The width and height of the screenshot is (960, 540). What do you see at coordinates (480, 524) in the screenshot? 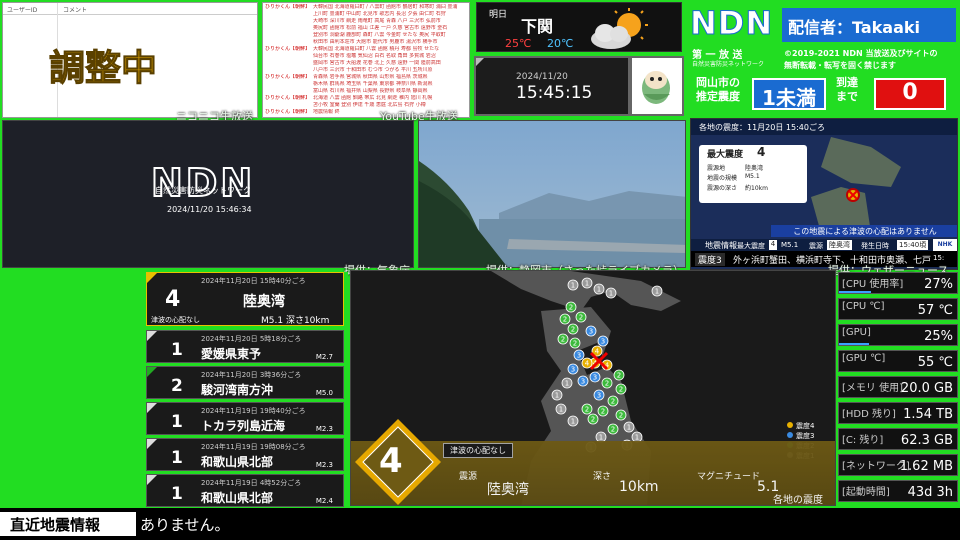
I see `bottom-ticker: 直近地震情報 ありません。` at bounding box center [480, 524].